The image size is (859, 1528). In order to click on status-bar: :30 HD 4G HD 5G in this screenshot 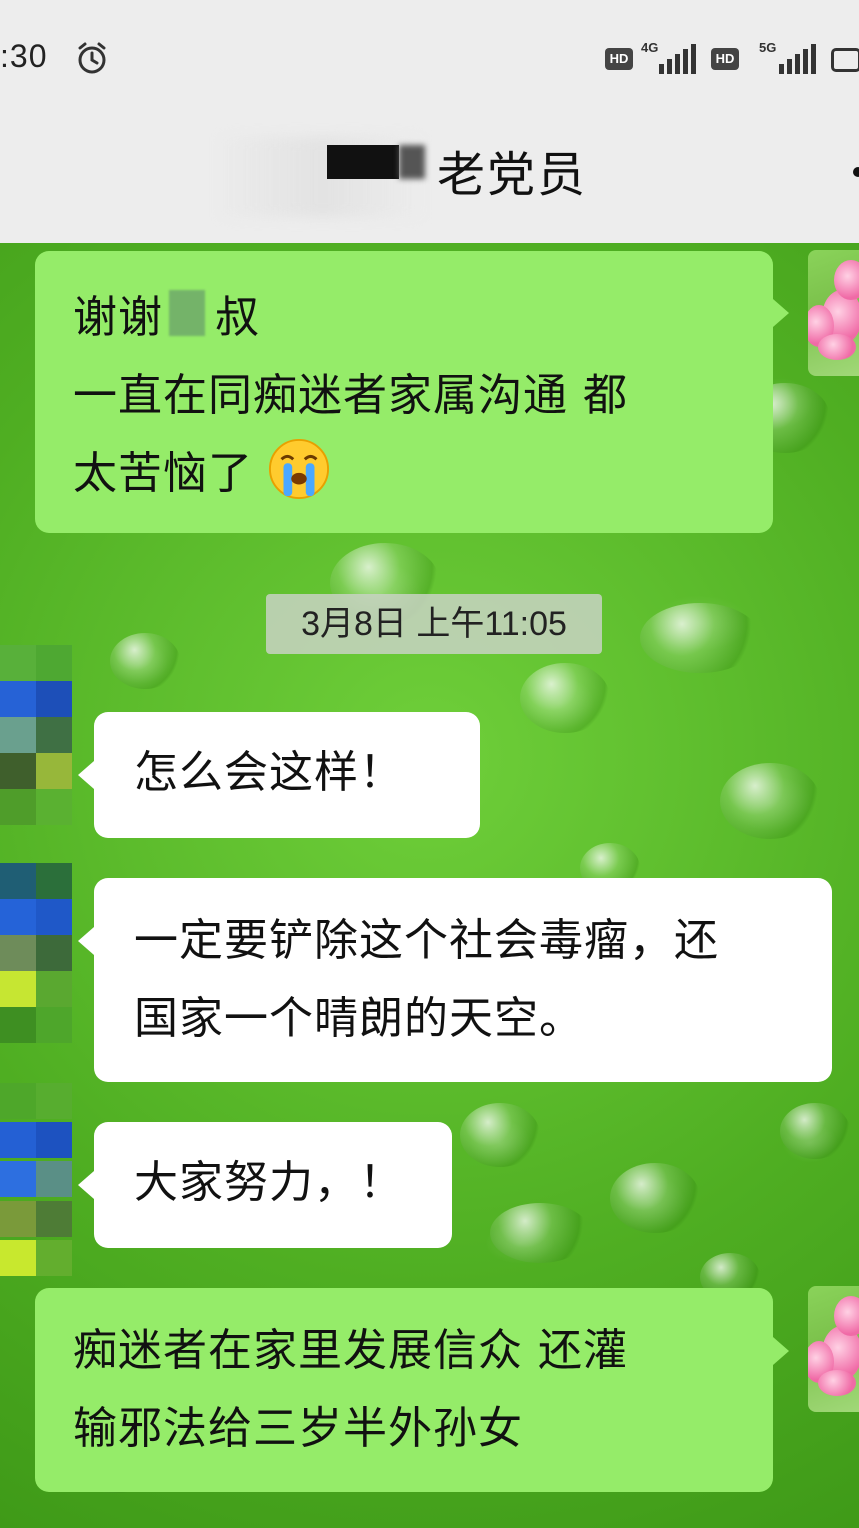, I will do `click(429, 57)`.